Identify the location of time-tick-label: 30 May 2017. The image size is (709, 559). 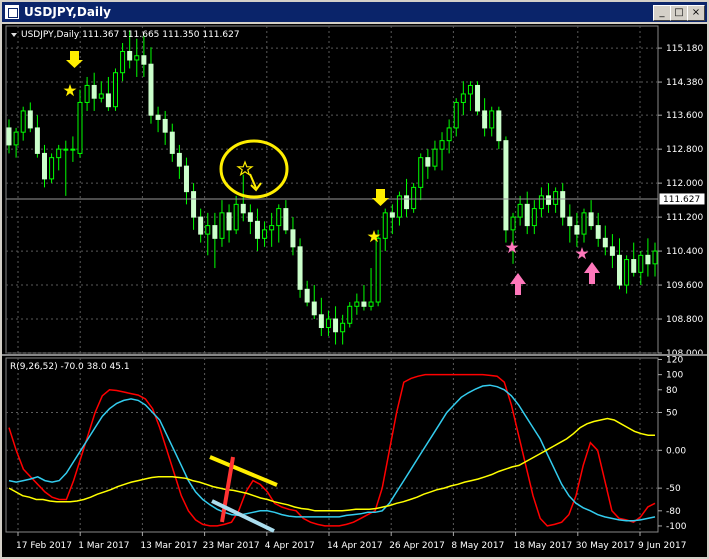
(605, 546).